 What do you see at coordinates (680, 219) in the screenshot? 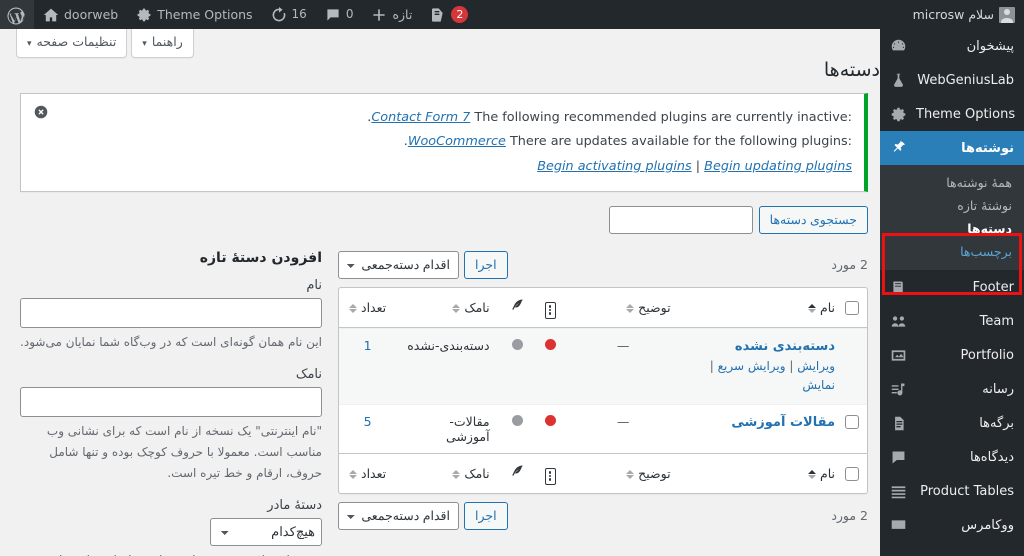
I see `search-input` at bounding box center [680, 219].